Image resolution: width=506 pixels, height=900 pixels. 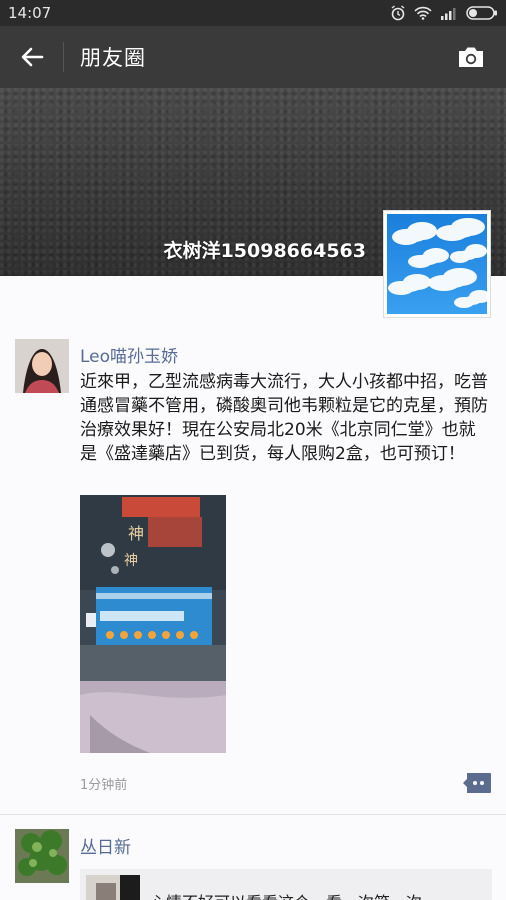 I want to click on wifi-icon, so click(x=423, y=13).